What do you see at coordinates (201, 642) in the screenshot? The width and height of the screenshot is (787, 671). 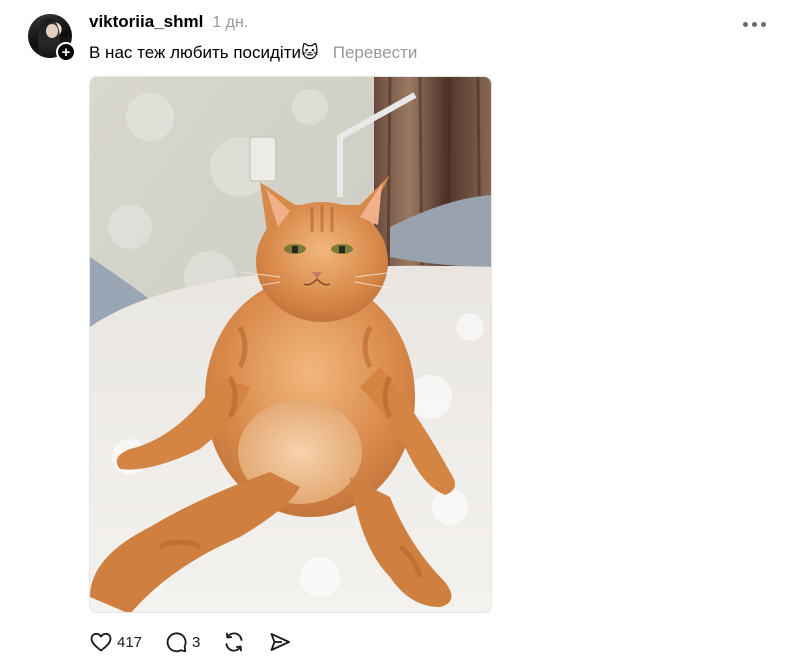 I see `post-actions: 417 3` at bounding box center [201, 642].